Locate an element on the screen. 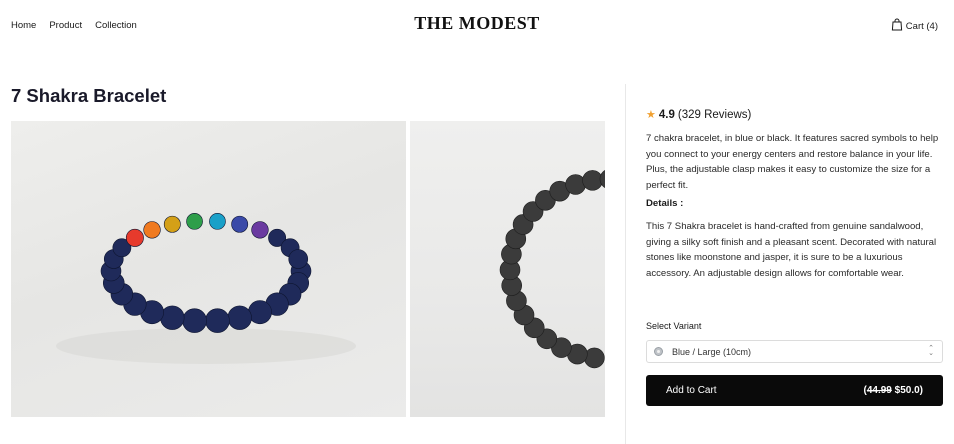 The image size is (954, 444). rating-score: 4.9 is located at coordinates (666, 114).